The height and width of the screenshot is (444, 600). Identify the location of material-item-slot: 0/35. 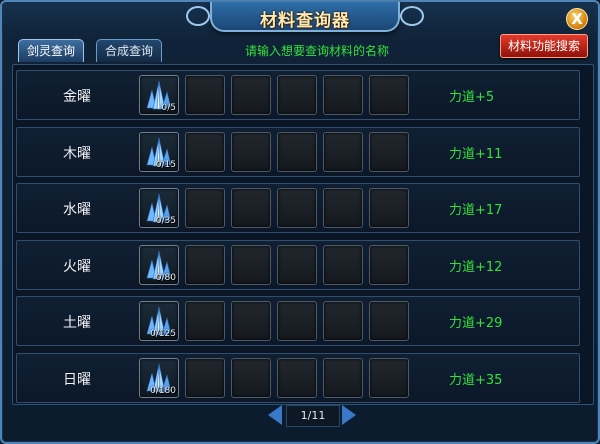
(159, 208).